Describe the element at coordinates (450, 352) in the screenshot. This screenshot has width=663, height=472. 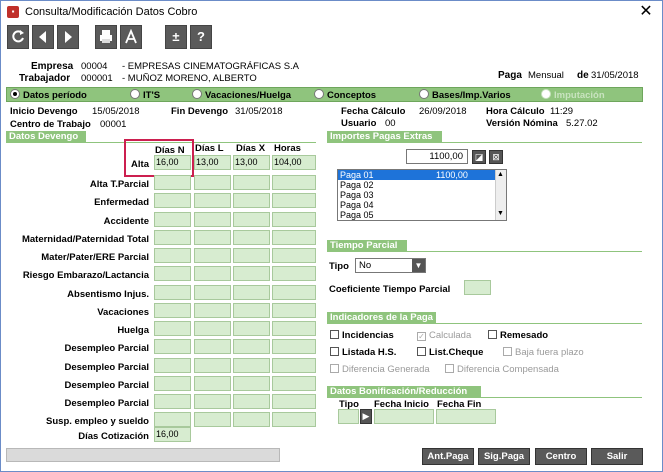
I see `chk-list-cheque: List.Cheque` at that location.